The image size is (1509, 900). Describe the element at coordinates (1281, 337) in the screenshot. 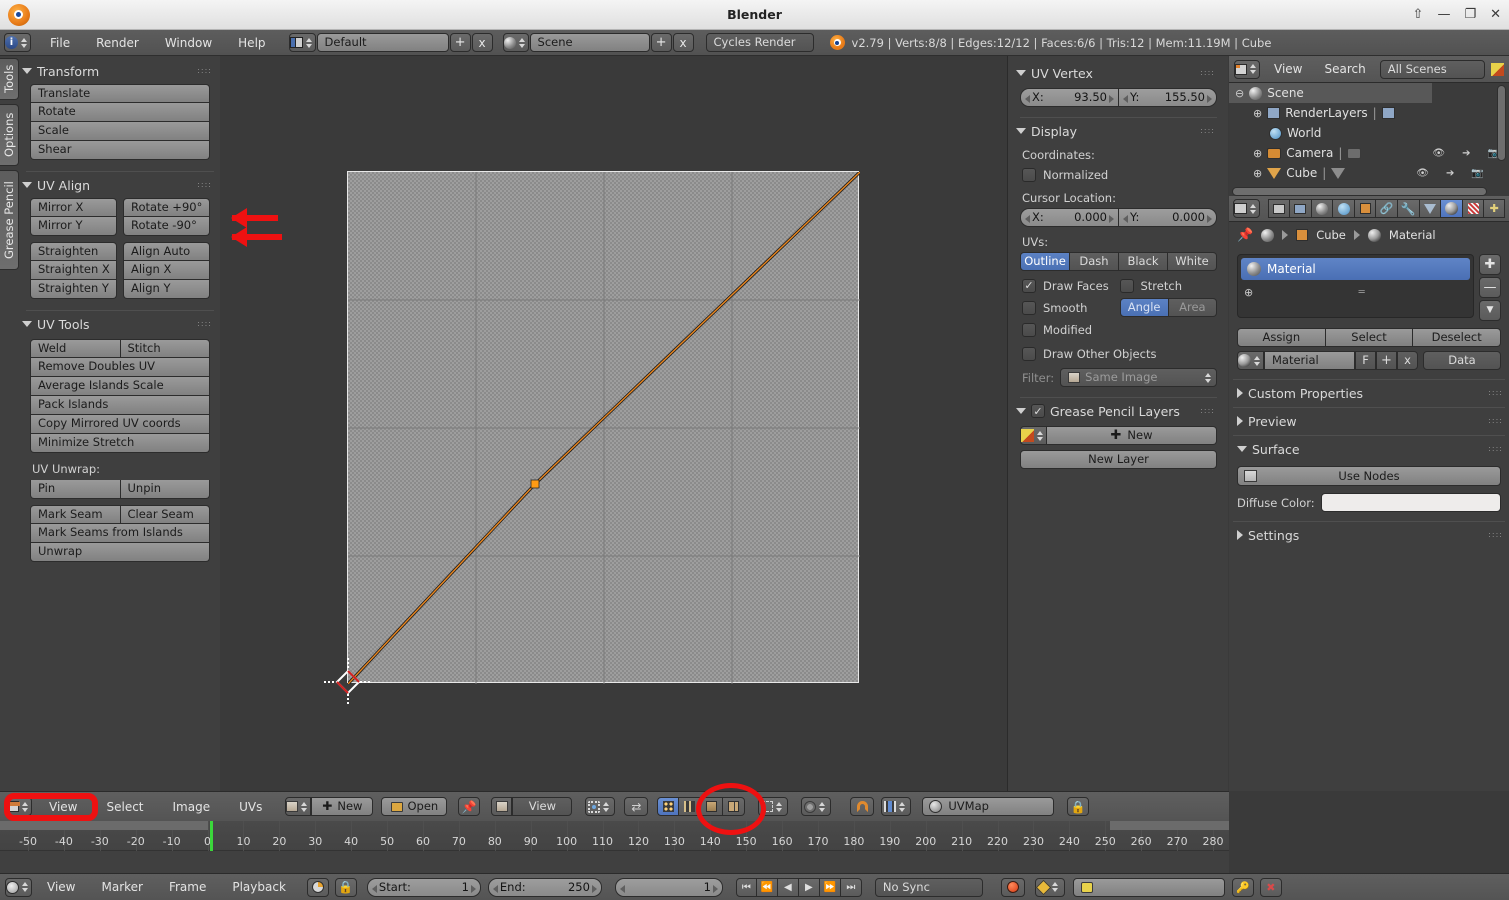

I see `assign-button: Assign` at that location.